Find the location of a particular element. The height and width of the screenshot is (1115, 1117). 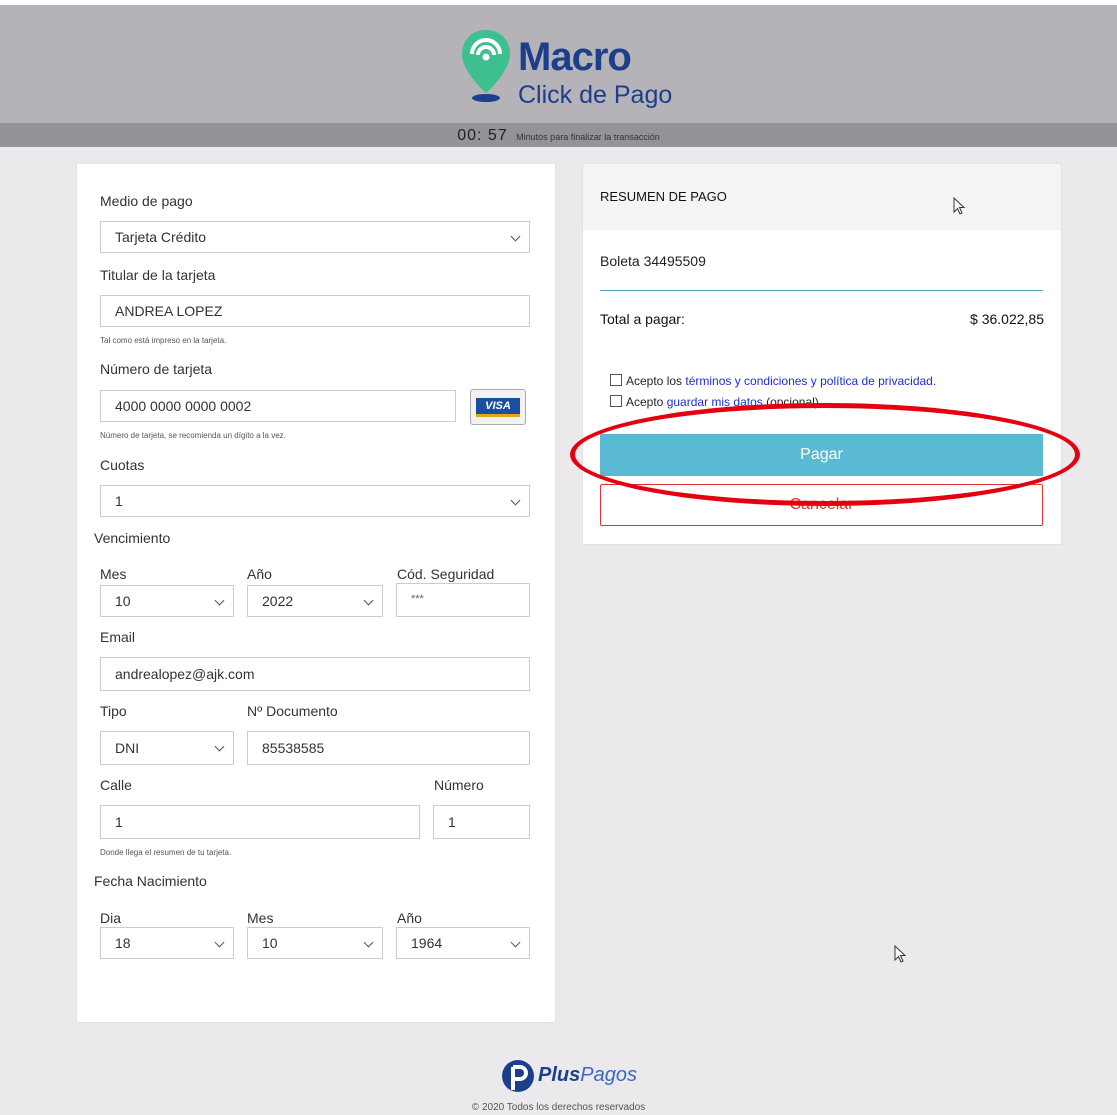

medio-pago-value: Tarjeta Crédito is located at coordinates (161, 237).